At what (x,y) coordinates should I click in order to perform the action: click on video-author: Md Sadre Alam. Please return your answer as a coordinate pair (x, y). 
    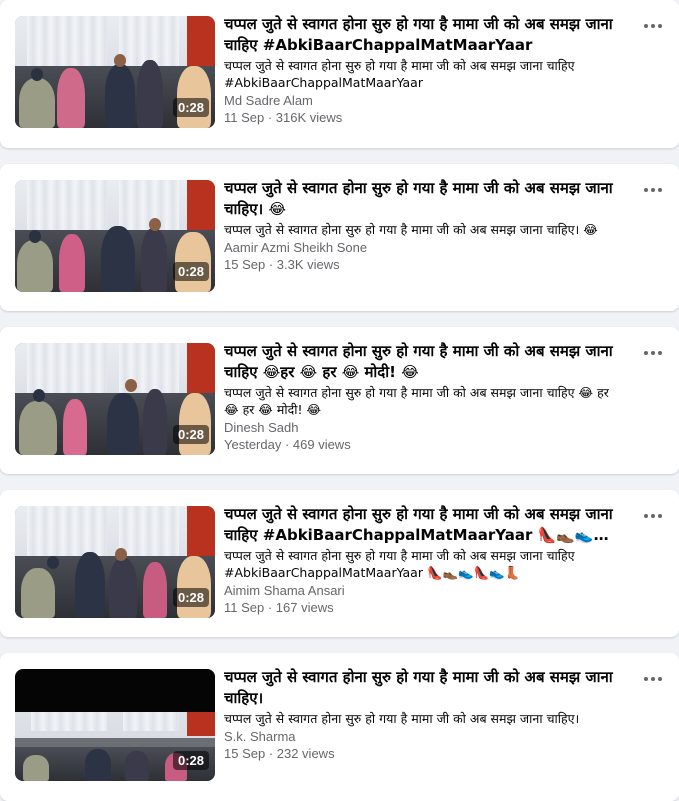
    Looking at the image, I should click on (424, 100).